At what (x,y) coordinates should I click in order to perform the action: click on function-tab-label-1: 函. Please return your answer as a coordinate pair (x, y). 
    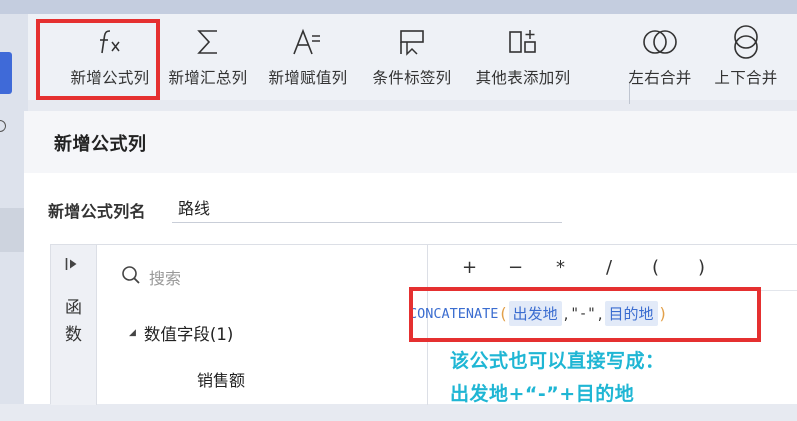
    Looking at the image, I should click on (73, 308).